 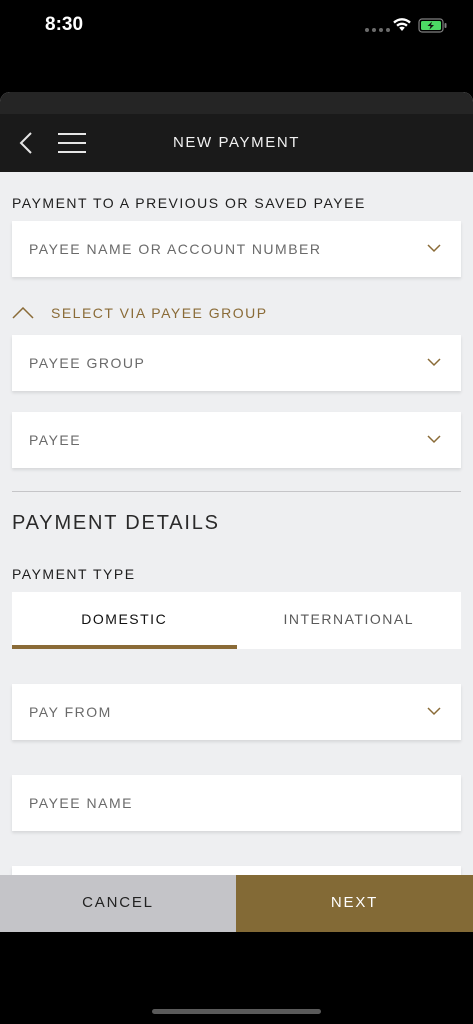 I want to click on home-indicator, so click(x=236, y=1011).